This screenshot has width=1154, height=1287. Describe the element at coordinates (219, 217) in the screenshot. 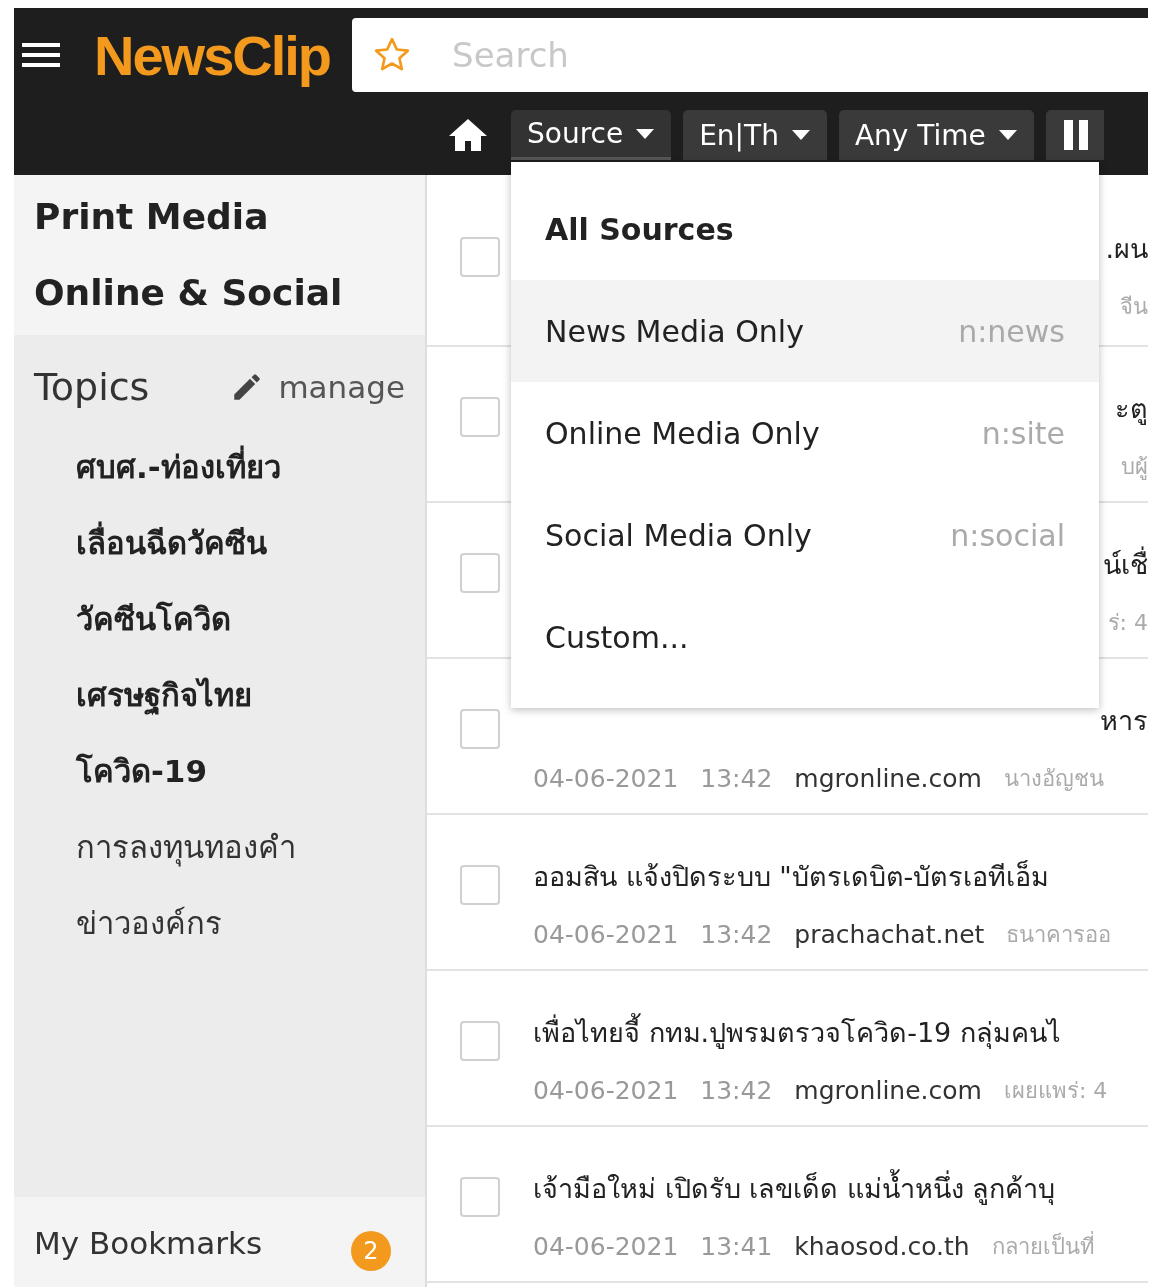

I see `sidebar-item: Print Media` at that location.